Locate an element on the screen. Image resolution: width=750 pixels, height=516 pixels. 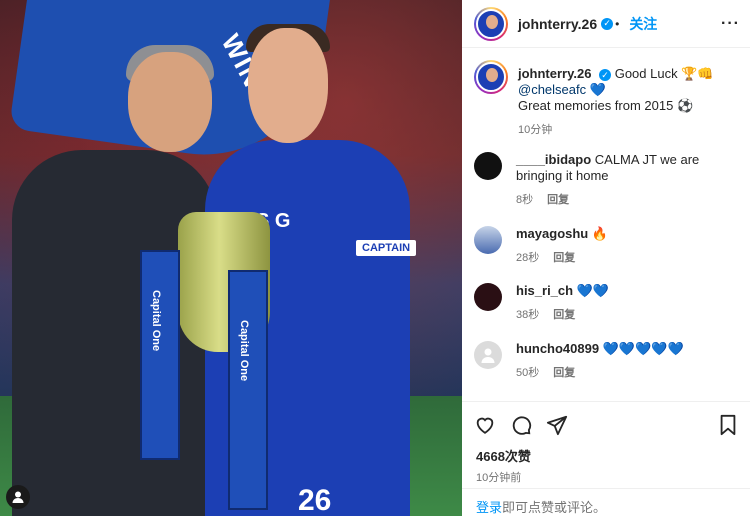
ribbon-left is located at coordinates (160, 355).